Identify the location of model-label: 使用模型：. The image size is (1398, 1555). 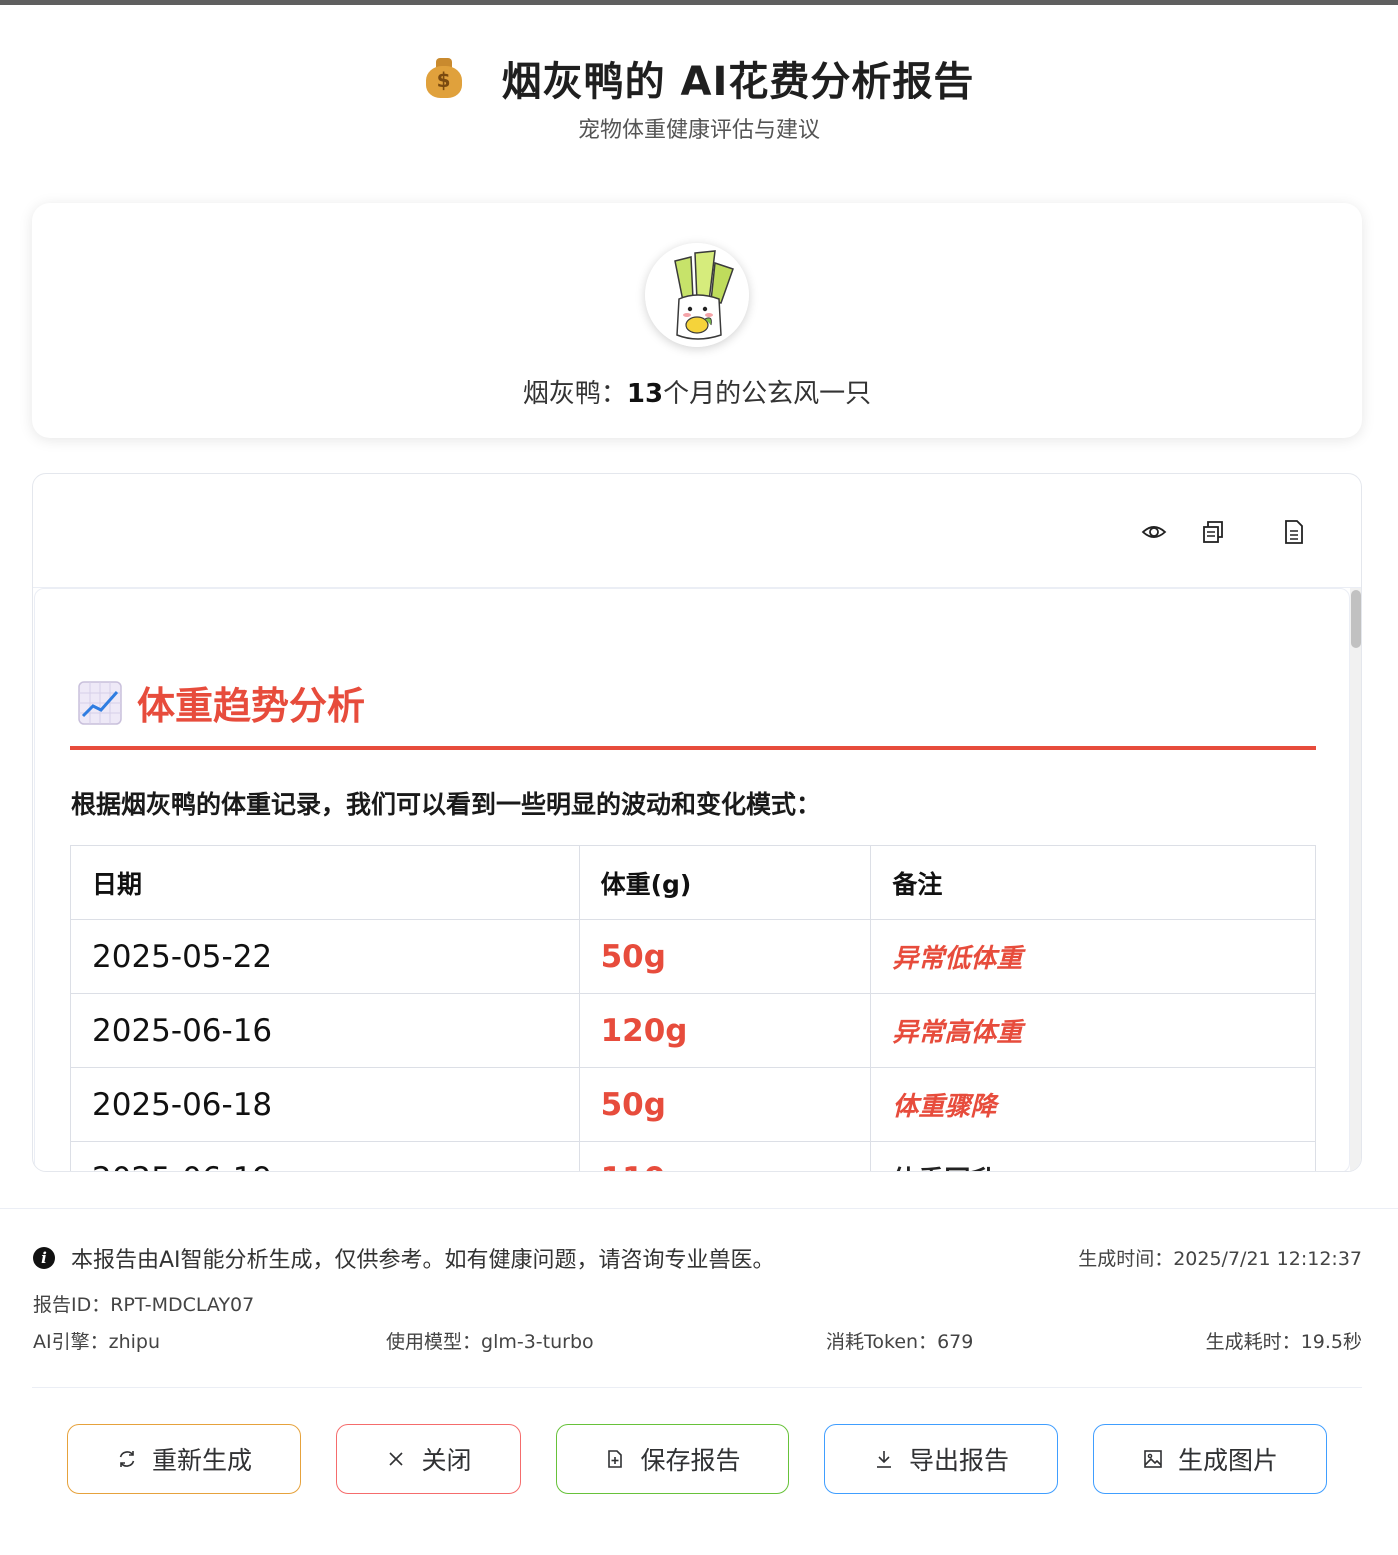
(434, 1342).